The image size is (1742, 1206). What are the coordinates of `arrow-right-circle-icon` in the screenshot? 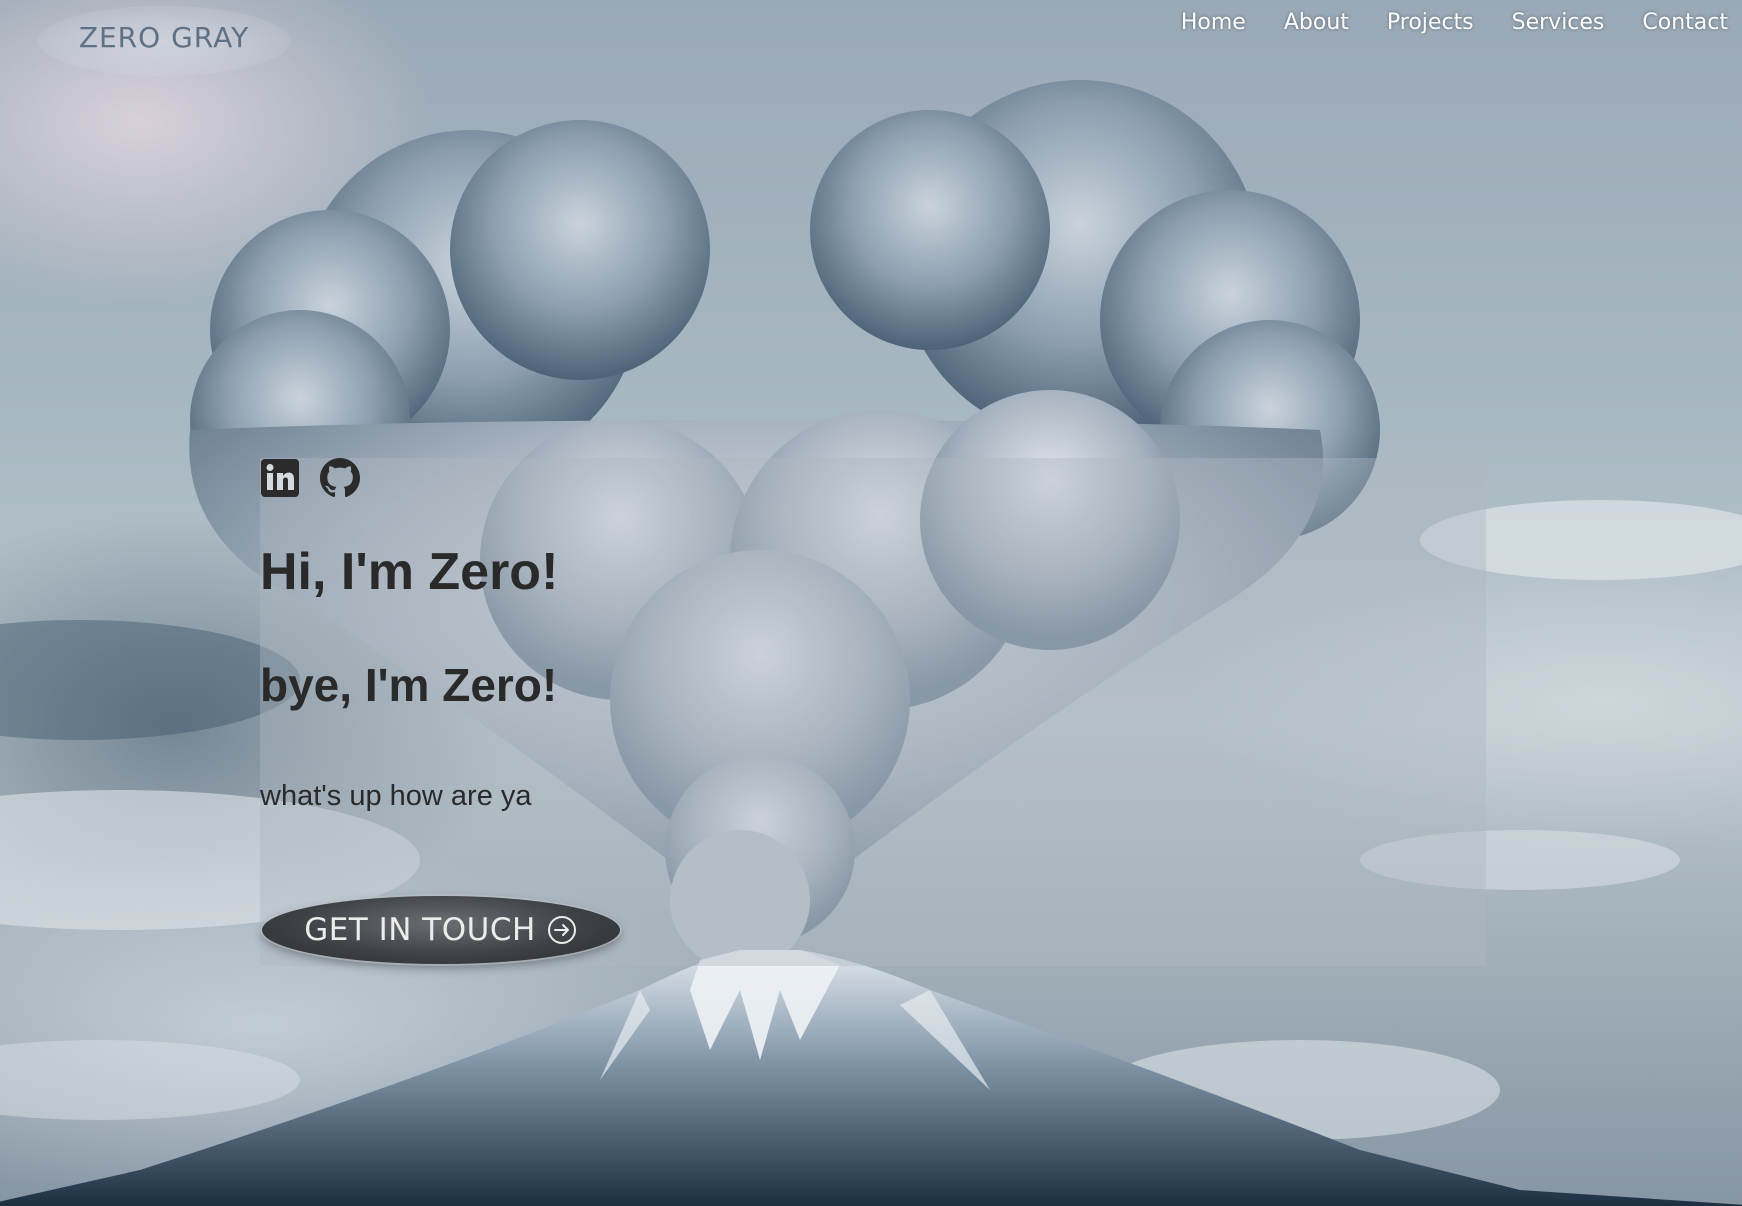 It's located at (561, 930).